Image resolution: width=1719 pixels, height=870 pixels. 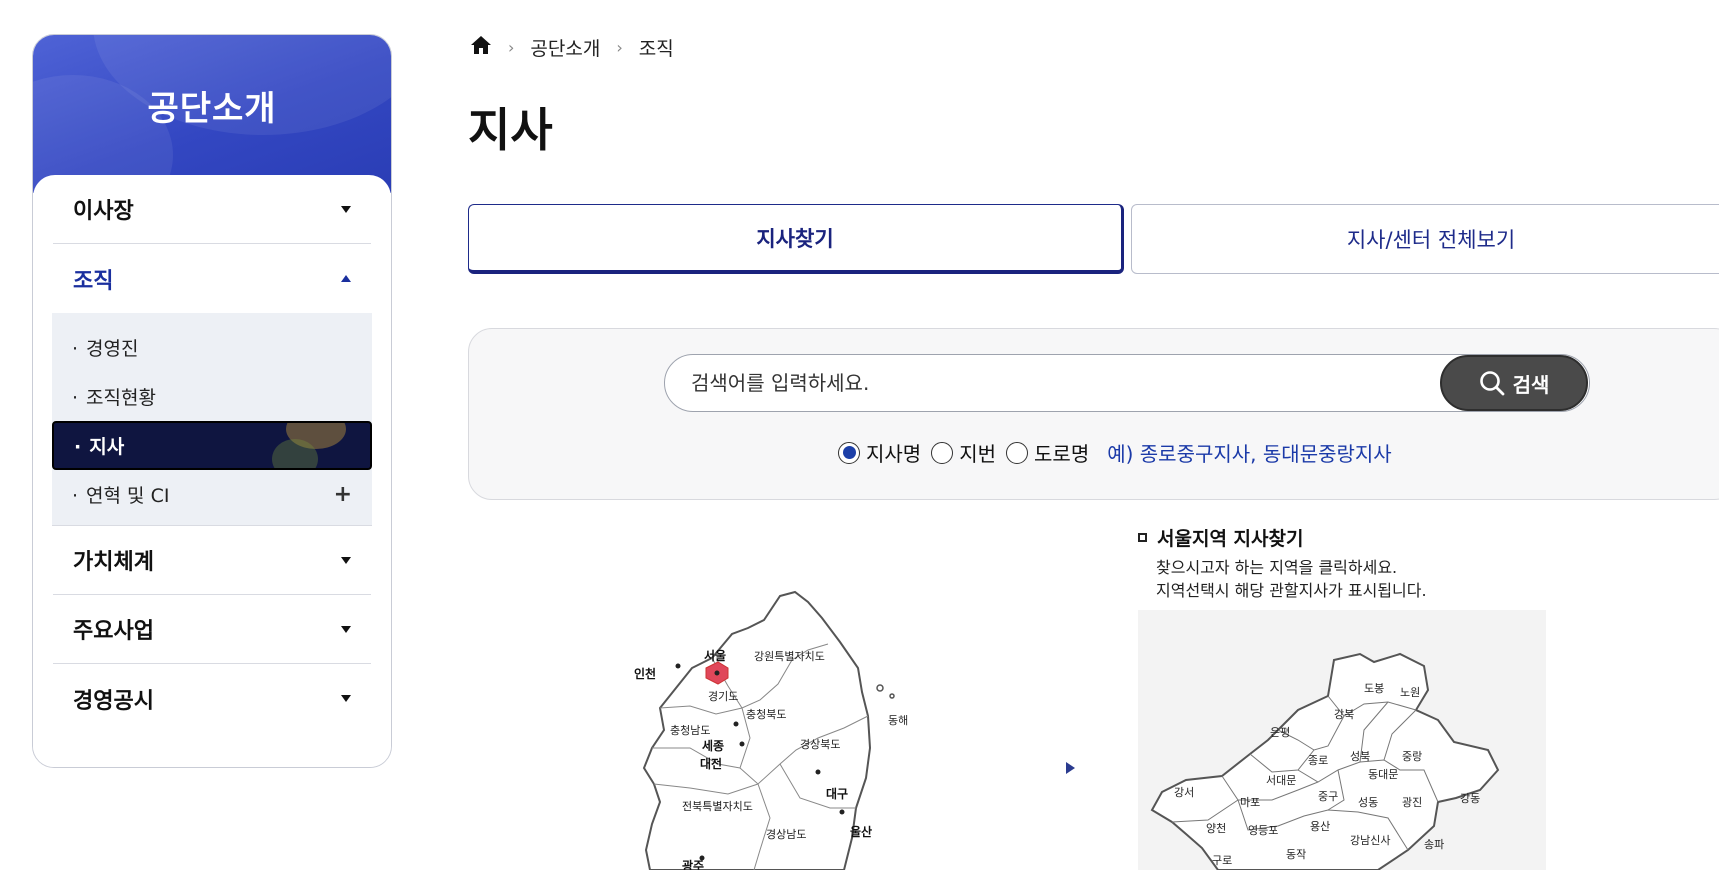 What do you see at coordinates (861, 831) in the screenshot?
I see `map-label-ulsan: 울산` at bounding box center [861, 831].